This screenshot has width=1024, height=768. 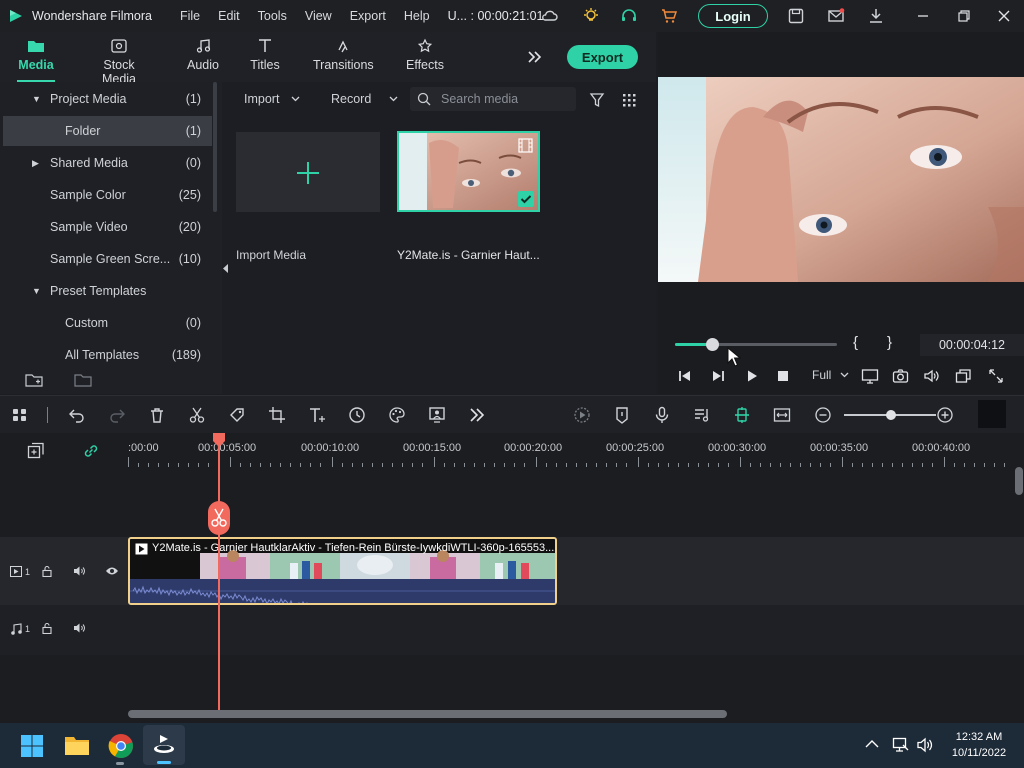 I want to click on system-clock: 12:32 AM 10/11/2022, so click(x=979, y=745).